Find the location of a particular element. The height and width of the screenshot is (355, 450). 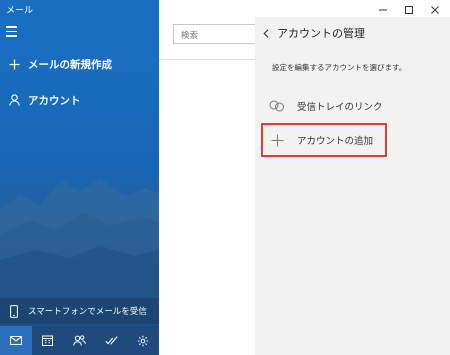

panel-title: アカウントの管理 is located at coordinates (321, 33).